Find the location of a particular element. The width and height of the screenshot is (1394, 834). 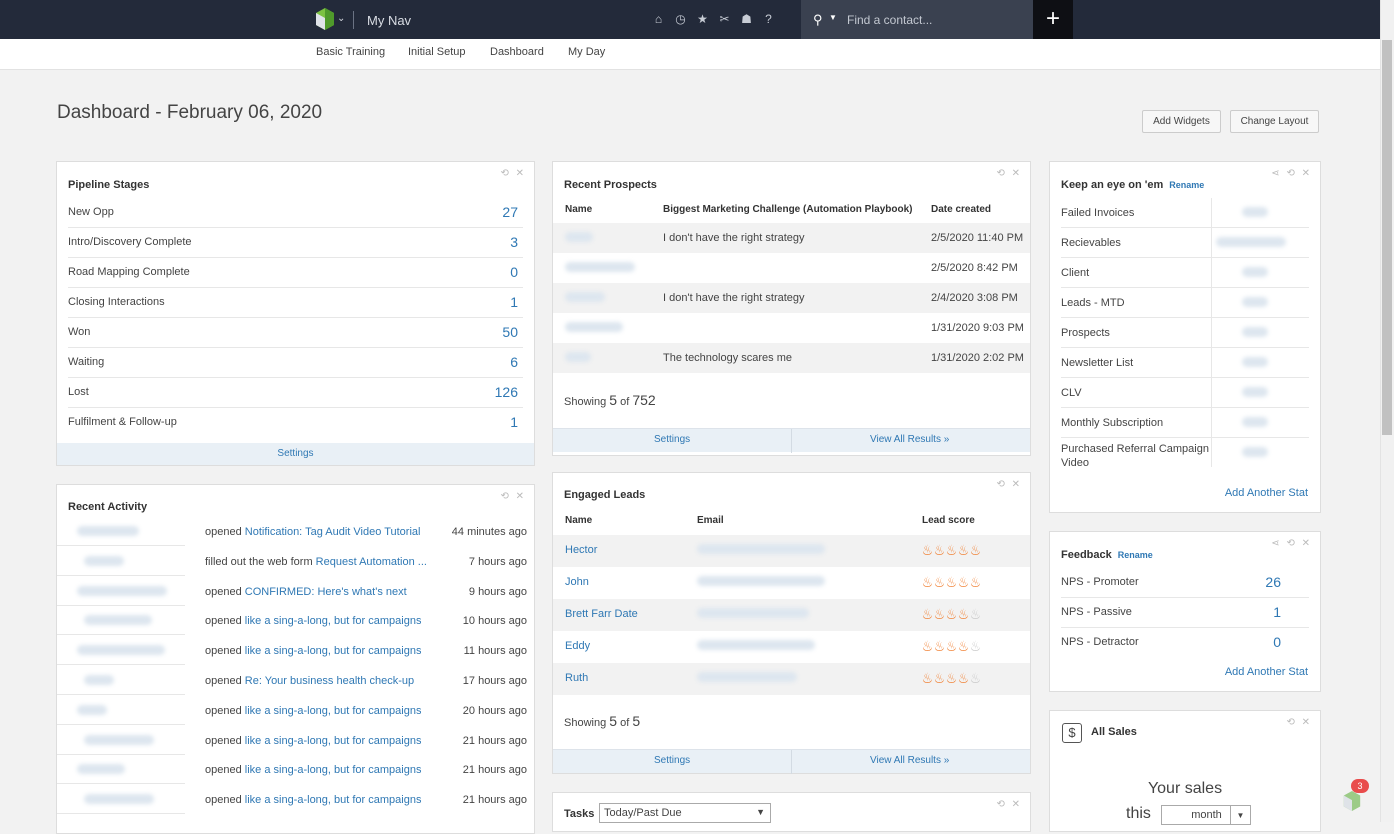

tools-icon: ✂ is located at coordinates (724, 19).